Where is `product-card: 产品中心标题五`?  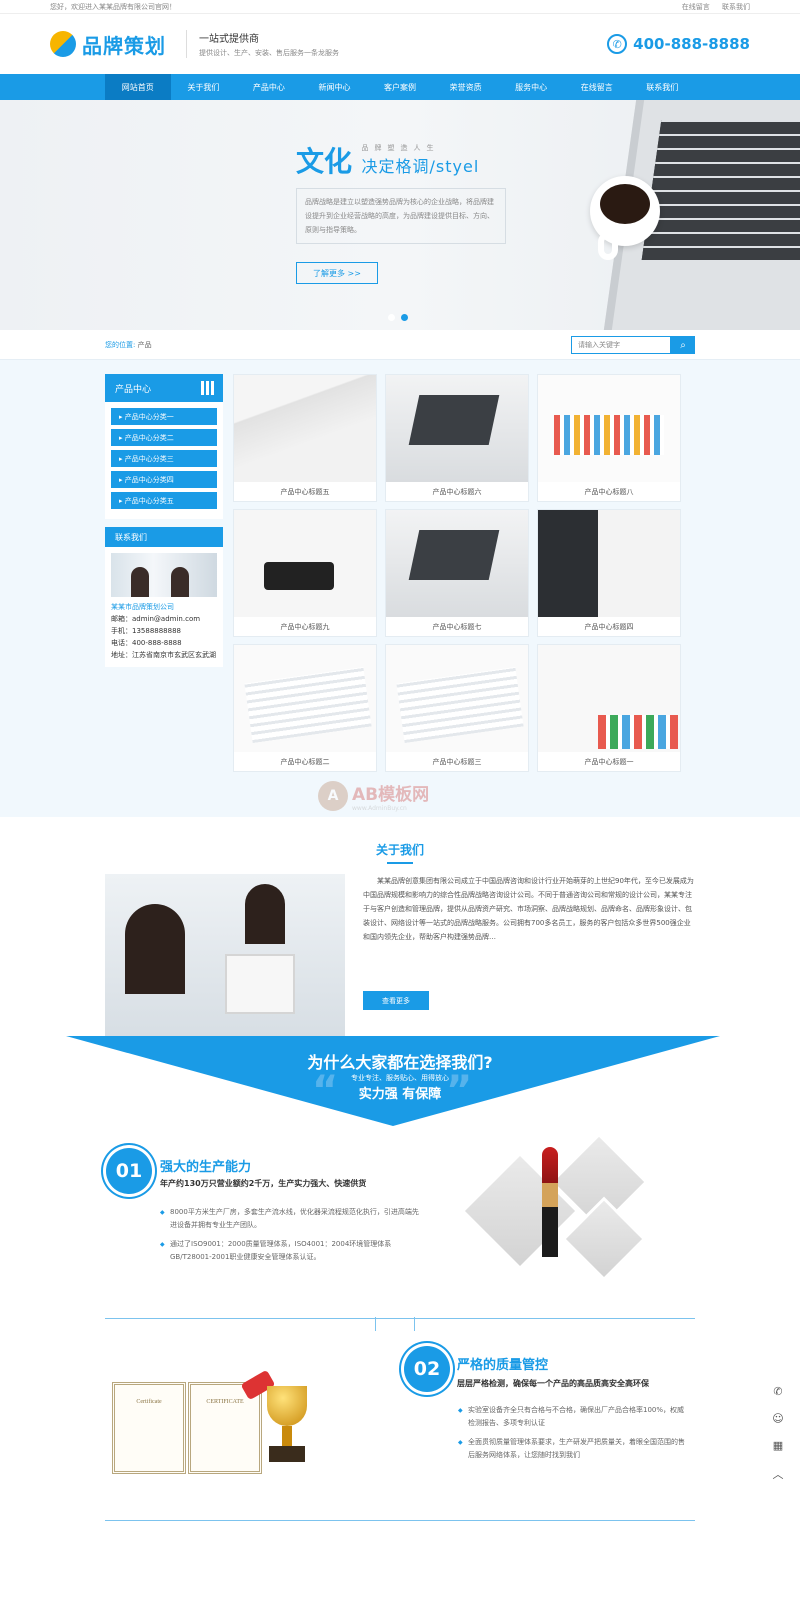 product-card: 产品中心标题五 is located at coordinates (305, 438).